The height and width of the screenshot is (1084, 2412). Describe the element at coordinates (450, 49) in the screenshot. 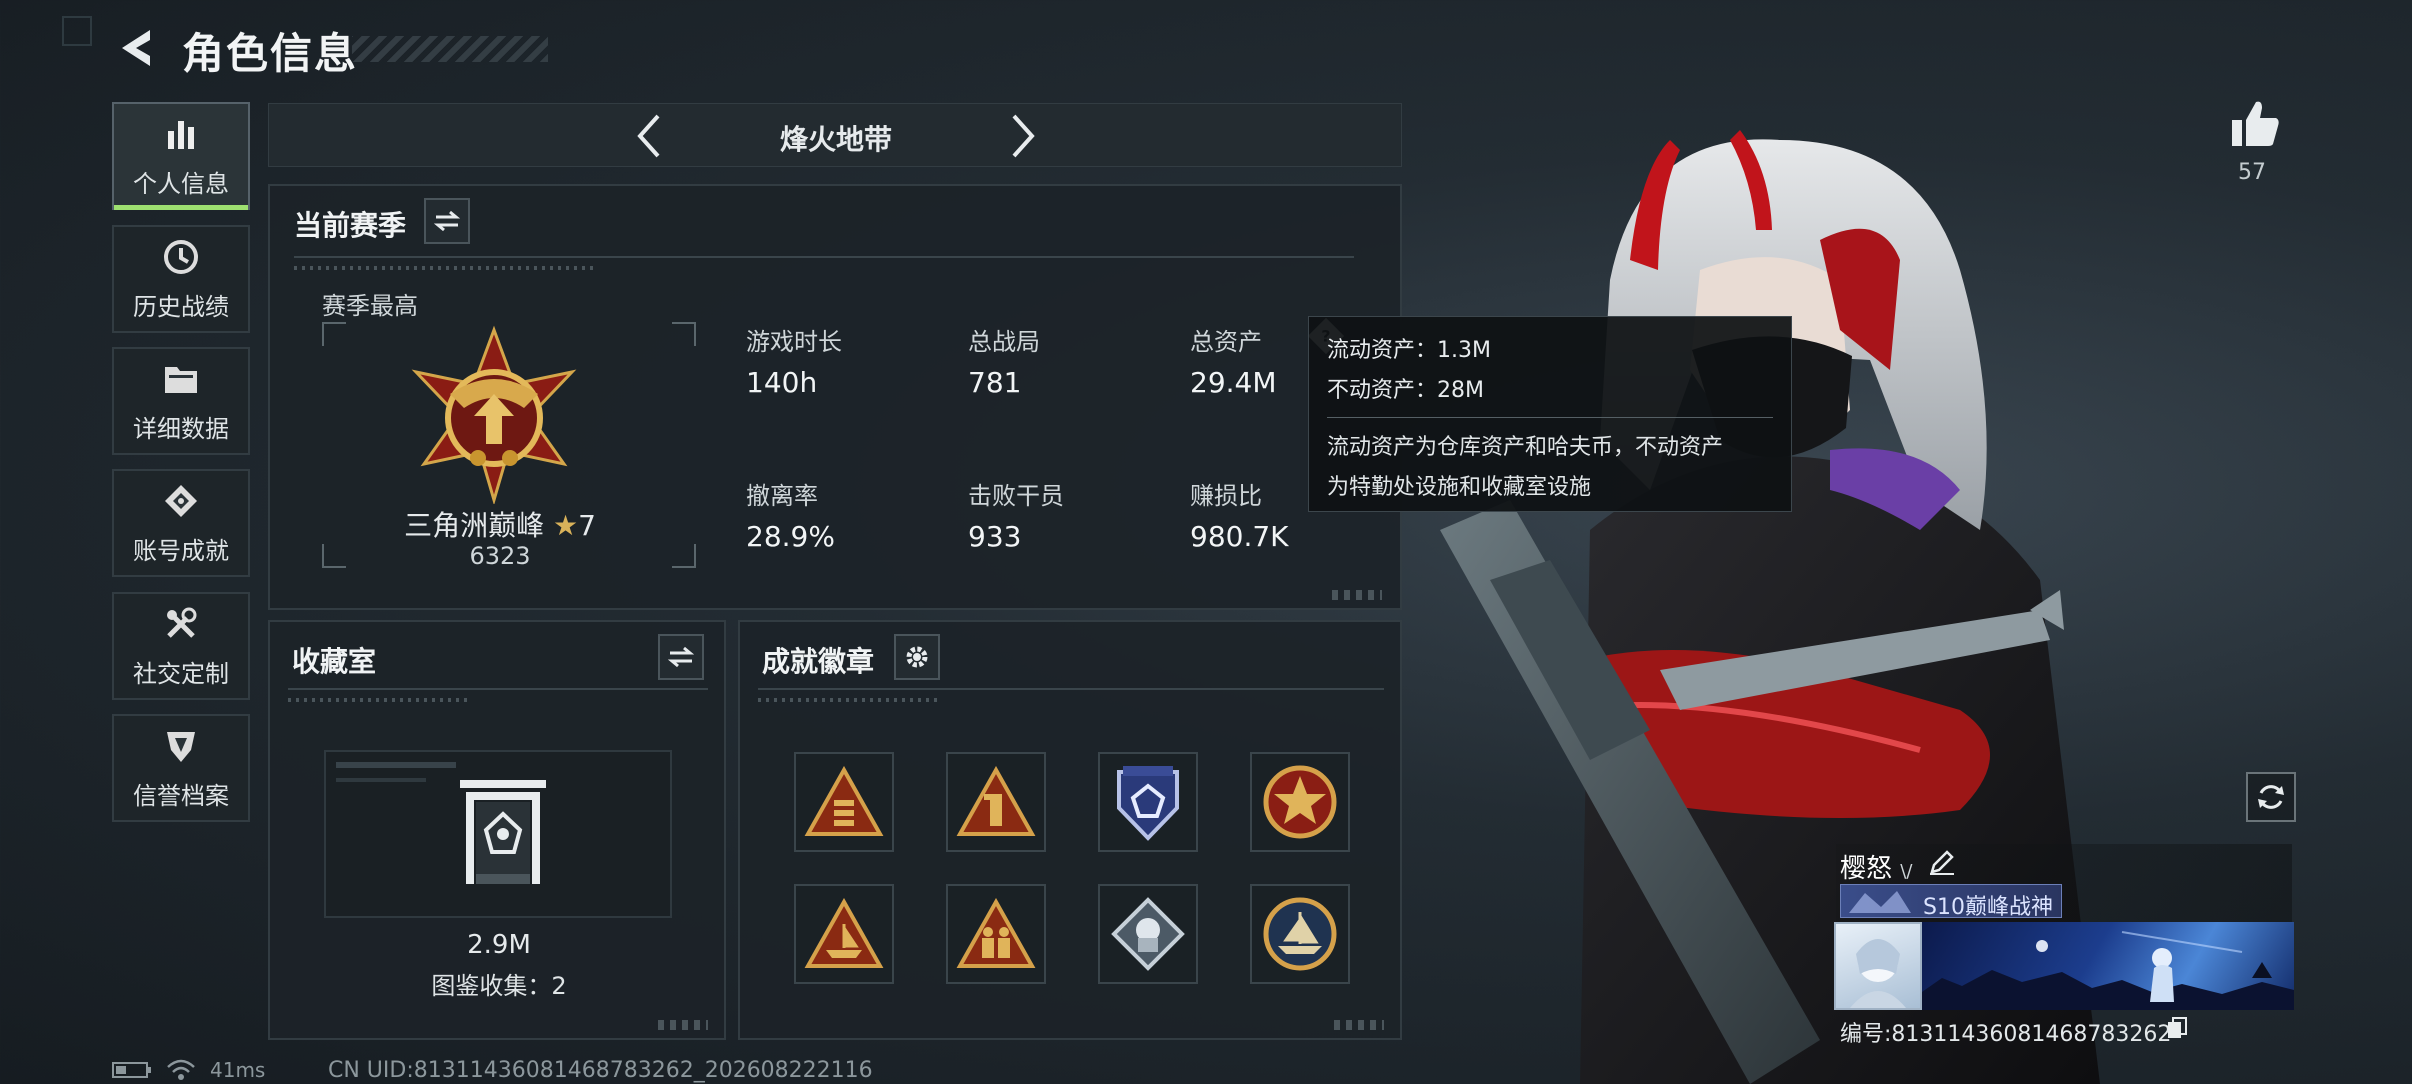

I see `title-decoration` at that location.